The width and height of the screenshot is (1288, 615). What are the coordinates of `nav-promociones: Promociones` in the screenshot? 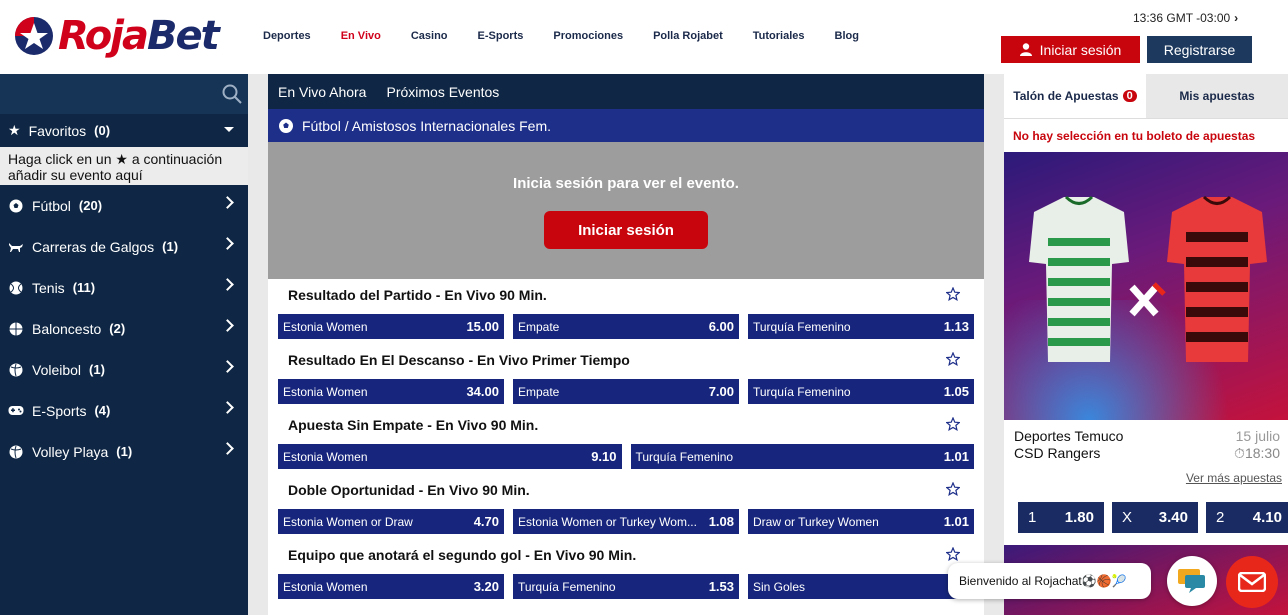 It's located at (588, 36).